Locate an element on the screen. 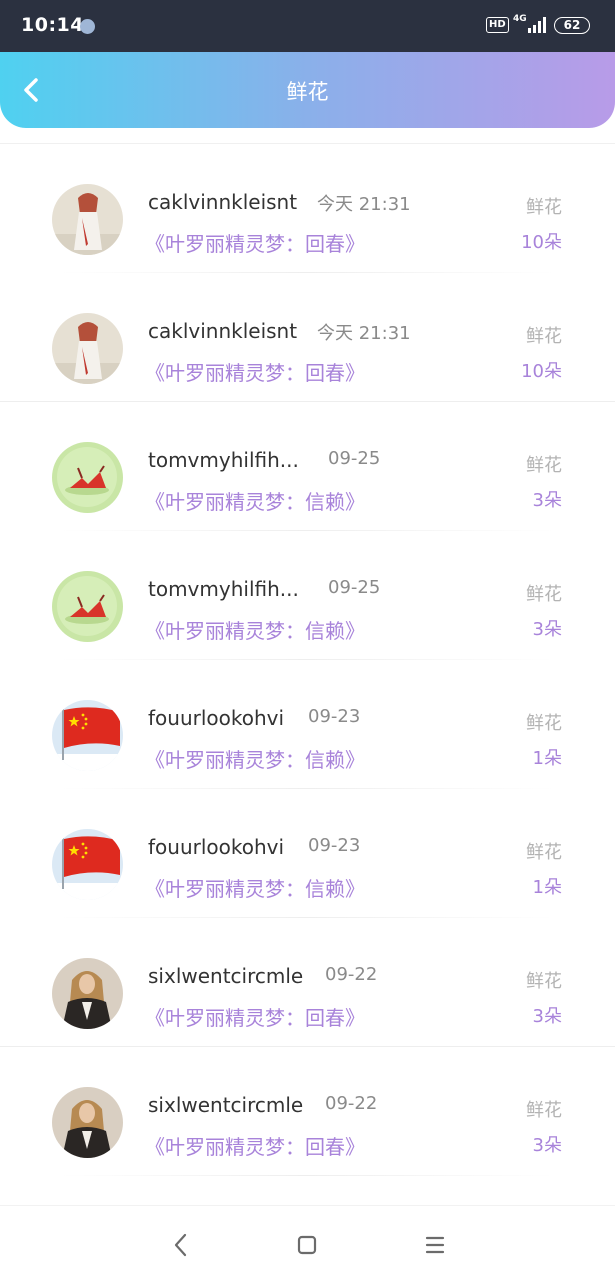 The image size is (615, 1281). triangle-back-icon is located at coordinates (180, 1245).